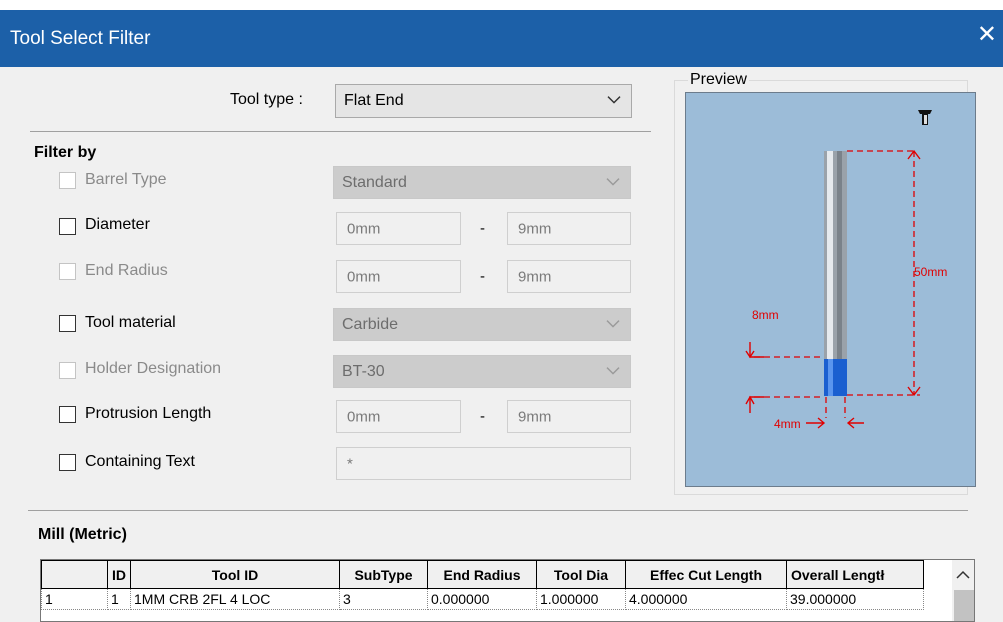 This screenshot has width=1003, height=622. I want to click on holder-designation-select: BT-30, so click(482, 371).